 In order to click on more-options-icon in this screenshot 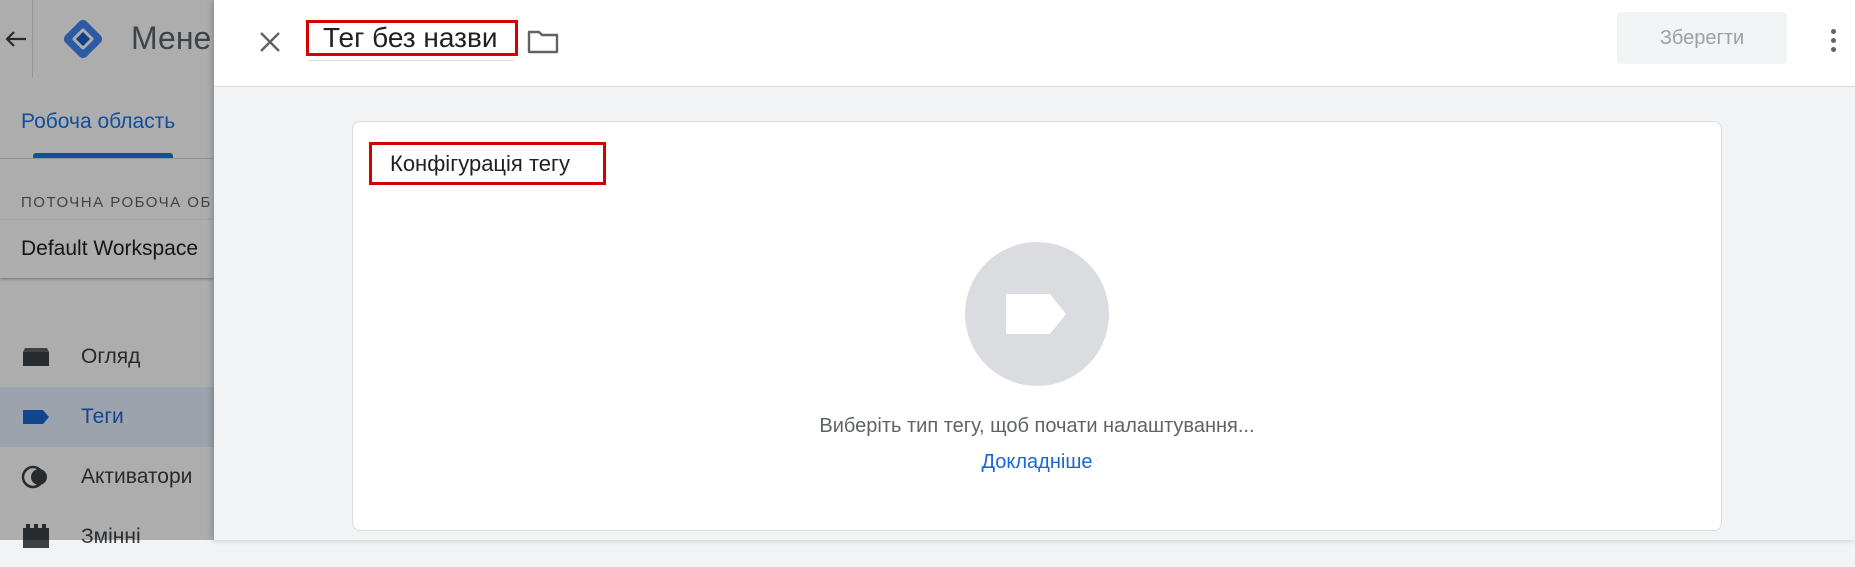, I will do `click(1833, 40)`.